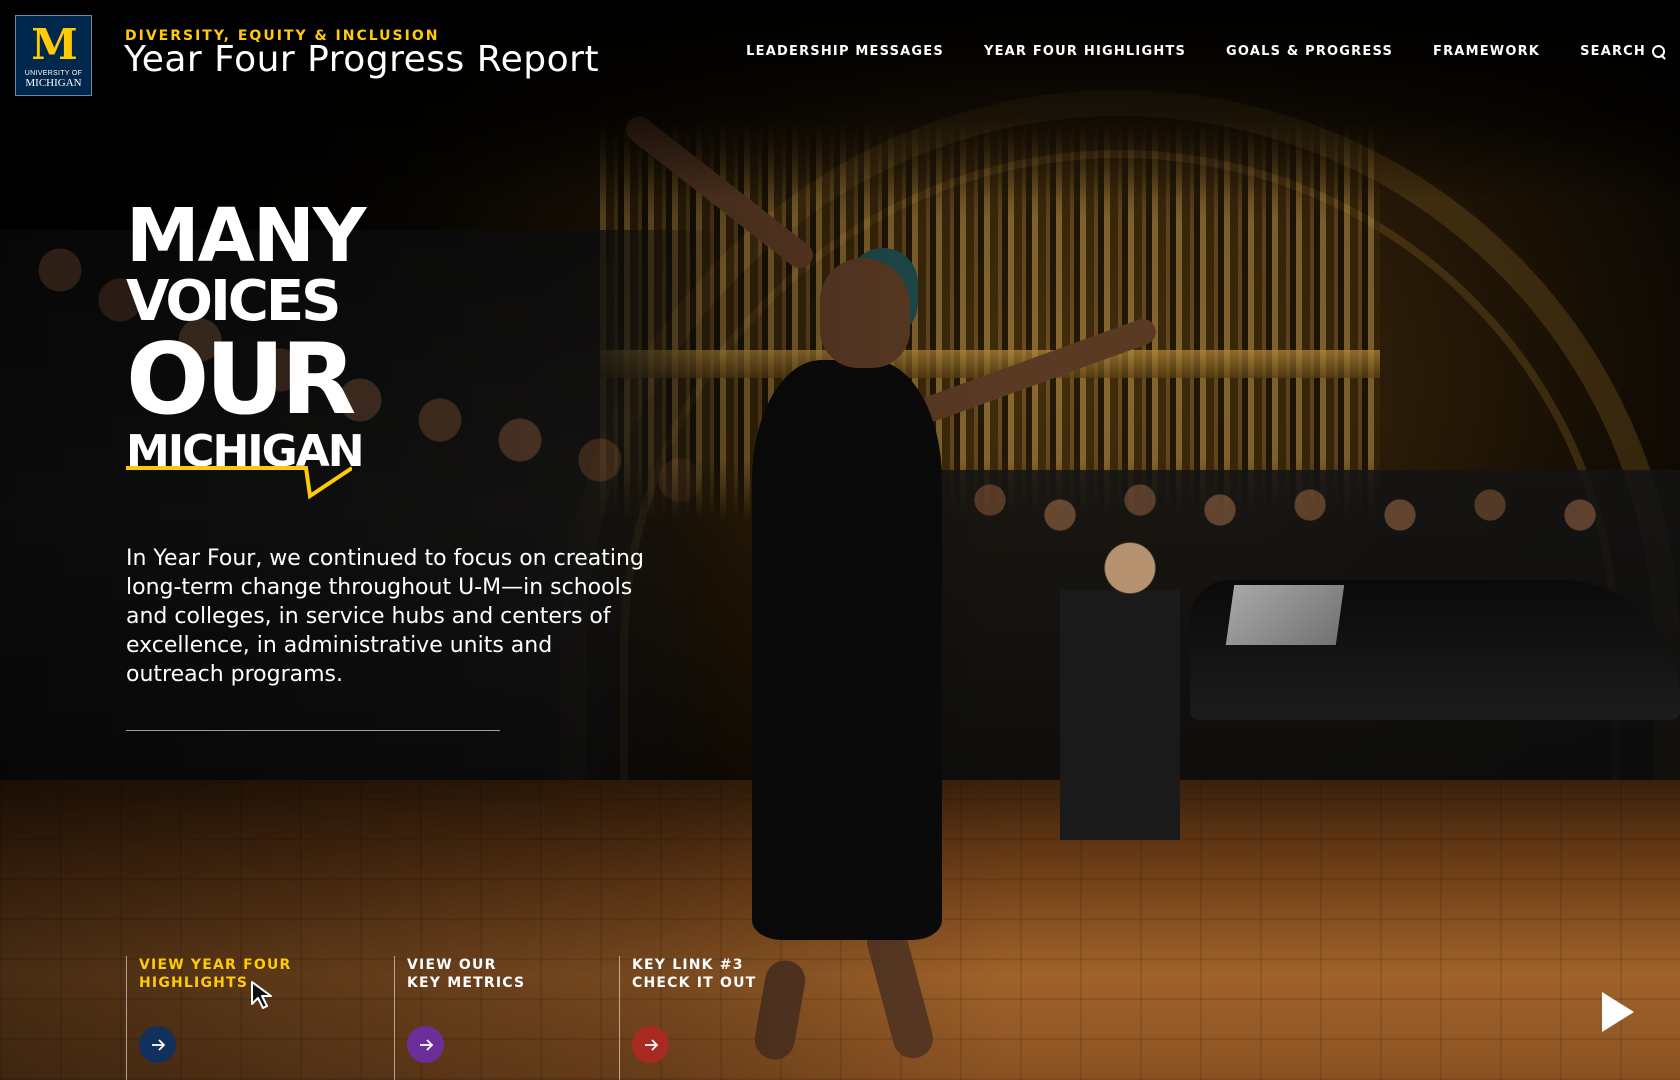 Image resolution: width=1680 pixels, height=1080 pixels. Describe the element at coordinates (215, 965) in the screenshot. I see `key-link-label-1: VIEW YEAR FOUR` at that location.